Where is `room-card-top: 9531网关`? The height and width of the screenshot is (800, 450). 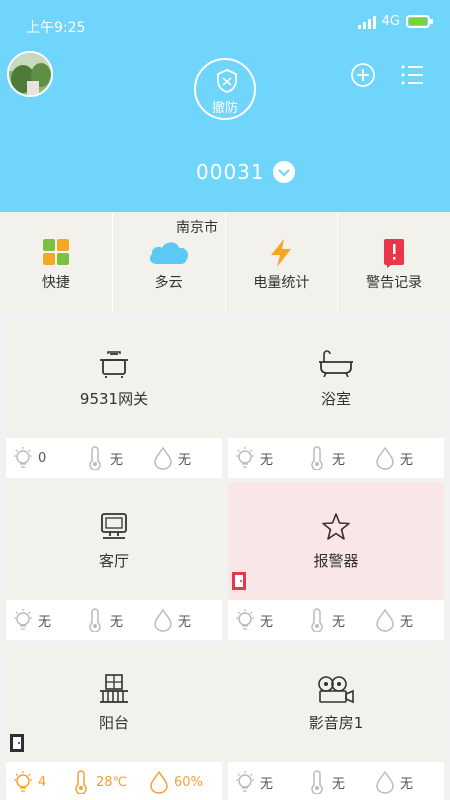
room-card-top: 9531网关 is located at coordinates (114, 379).